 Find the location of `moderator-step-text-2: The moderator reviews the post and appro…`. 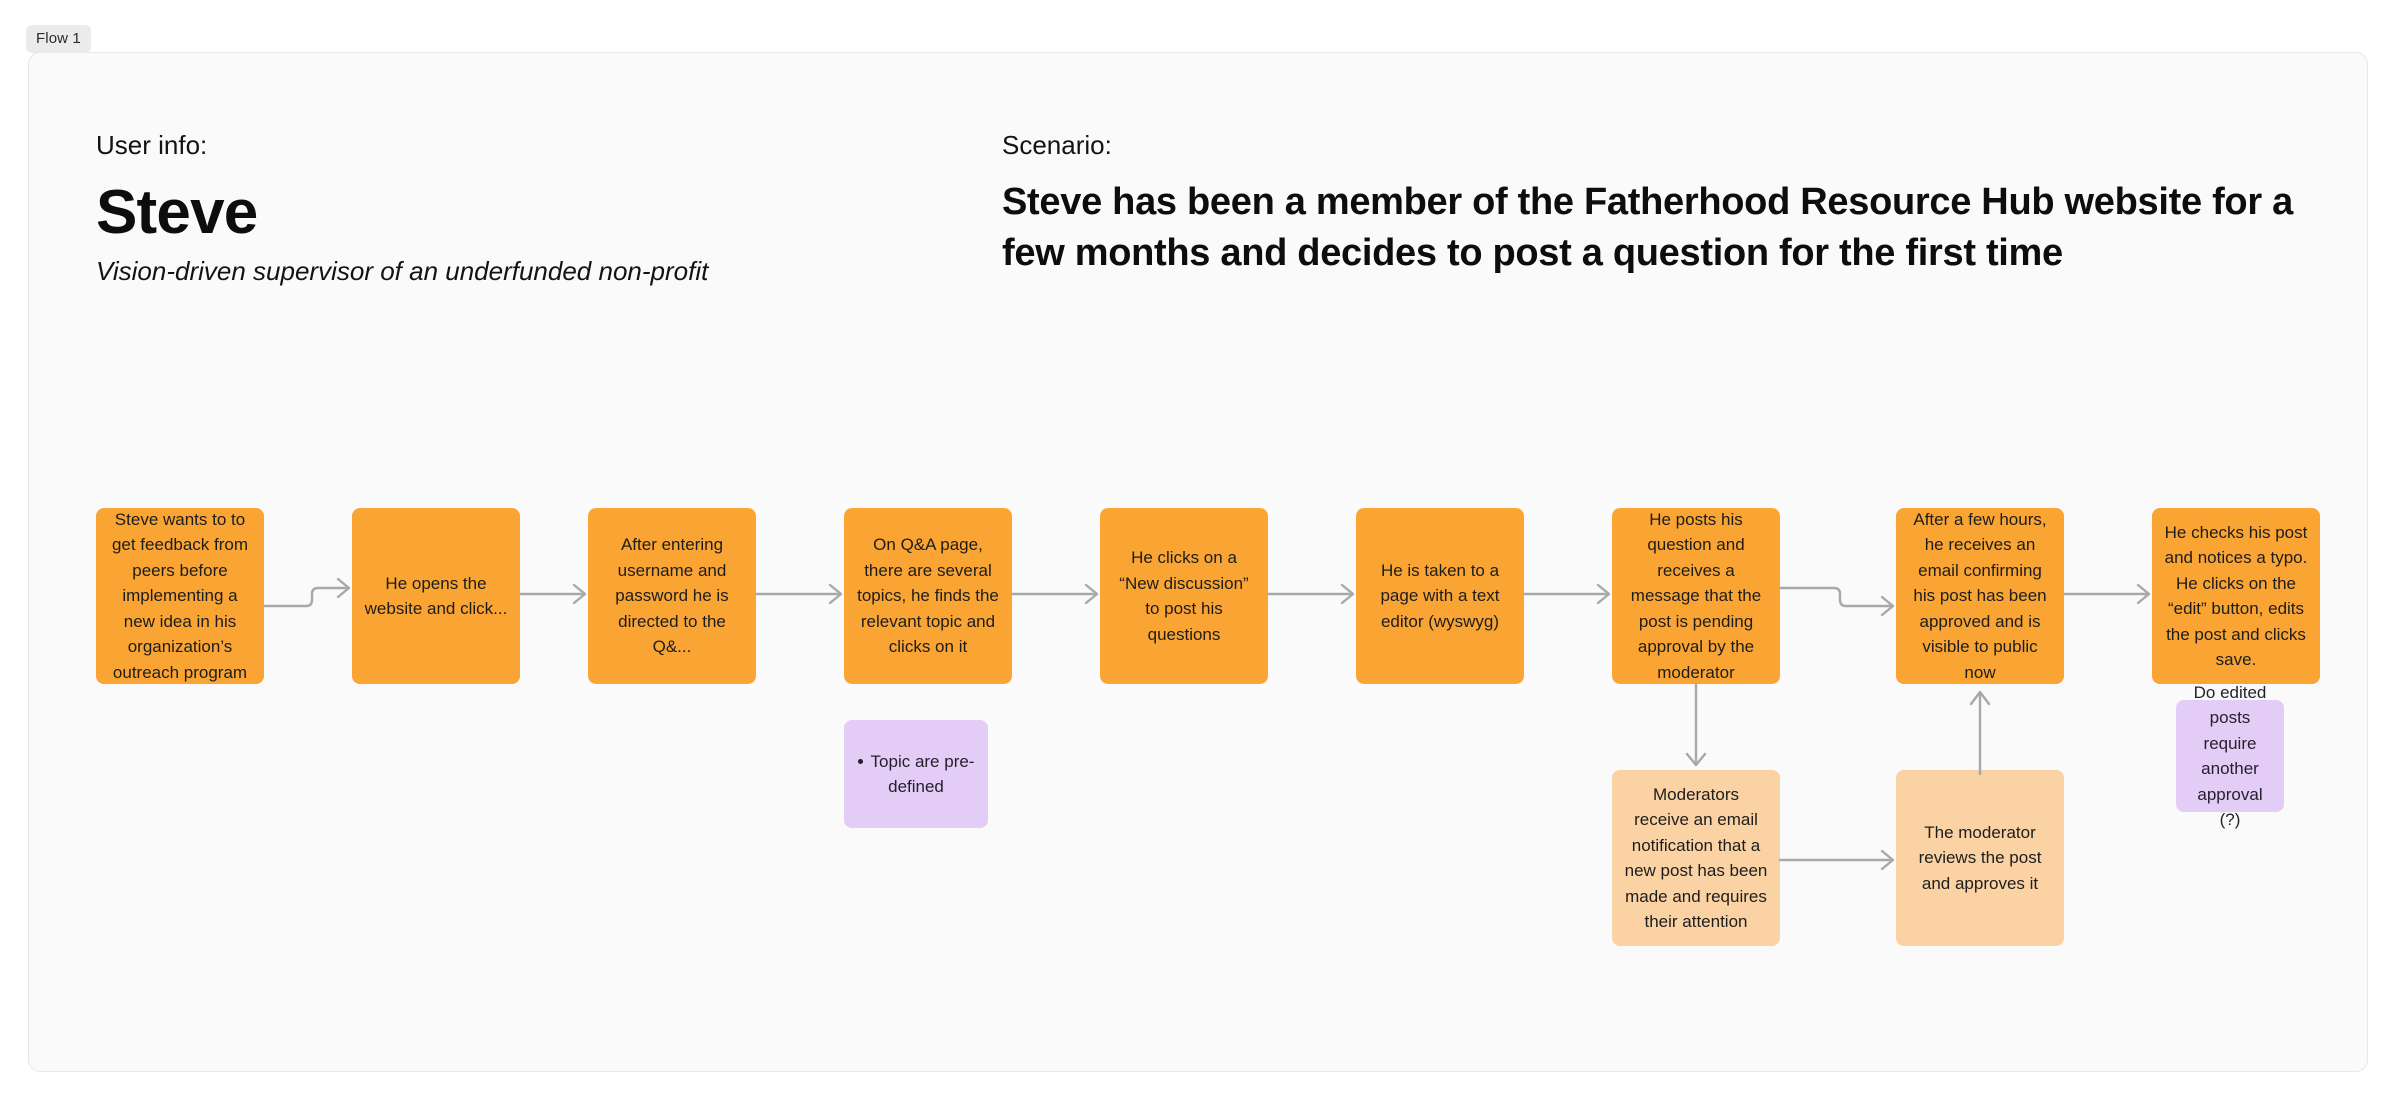

moderator-step-text-2: The moderator reviews the post and appro… is located at coordinates (1980, 857).